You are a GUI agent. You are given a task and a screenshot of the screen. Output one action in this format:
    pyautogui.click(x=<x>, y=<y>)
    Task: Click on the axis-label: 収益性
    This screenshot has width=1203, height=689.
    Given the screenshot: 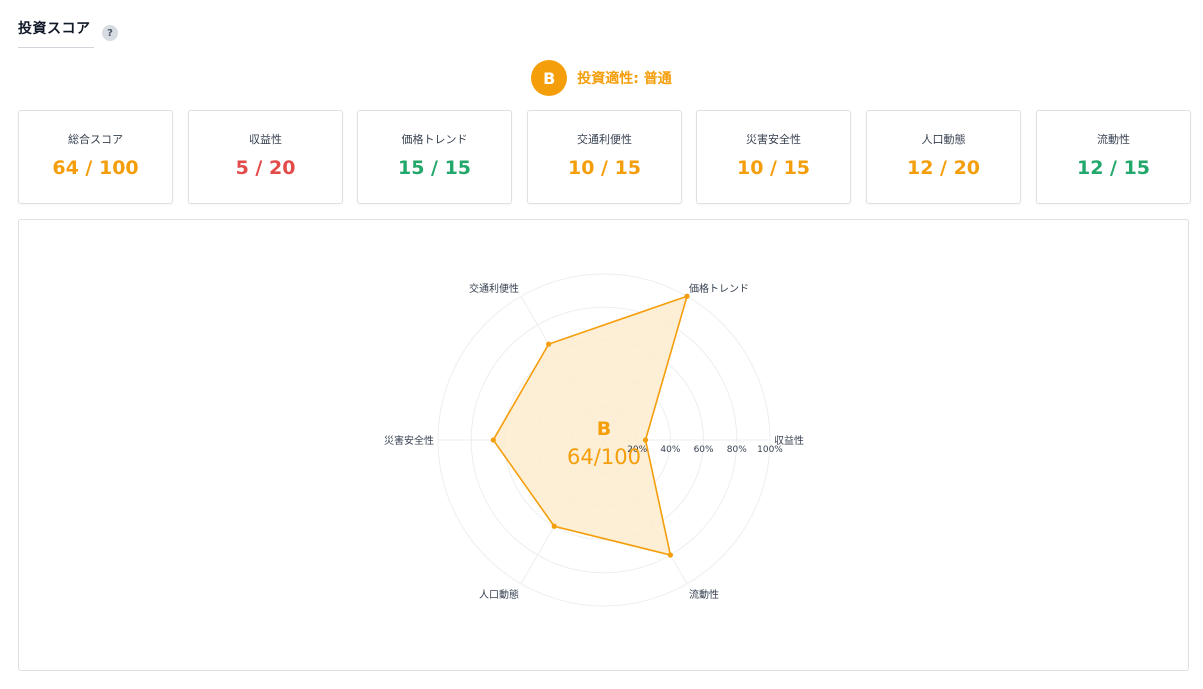 What is the action you would take?
    pyautogui.click(x=789, y=440)
    